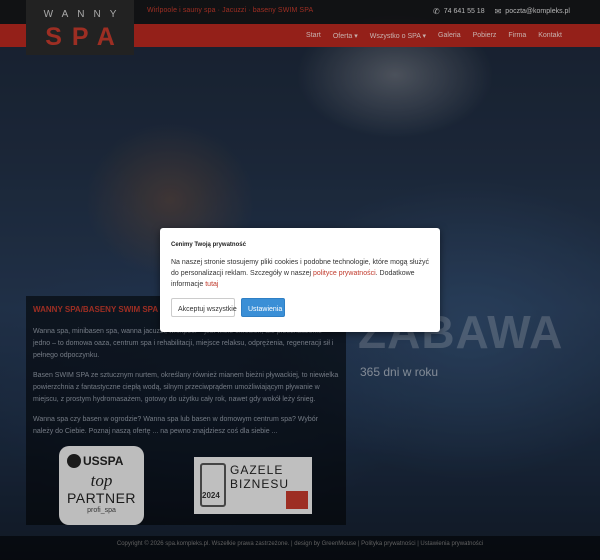 The height and width of the screenshot is (560, 600). What do you see at coordinates (263, 307) in the screenshot?
I see `settings-button: Ustawienia` at bounding box center [263, 307].